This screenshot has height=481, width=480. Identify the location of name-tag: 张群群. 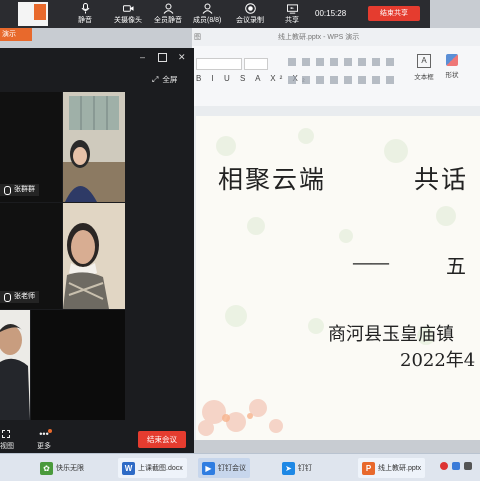
(19, 190).